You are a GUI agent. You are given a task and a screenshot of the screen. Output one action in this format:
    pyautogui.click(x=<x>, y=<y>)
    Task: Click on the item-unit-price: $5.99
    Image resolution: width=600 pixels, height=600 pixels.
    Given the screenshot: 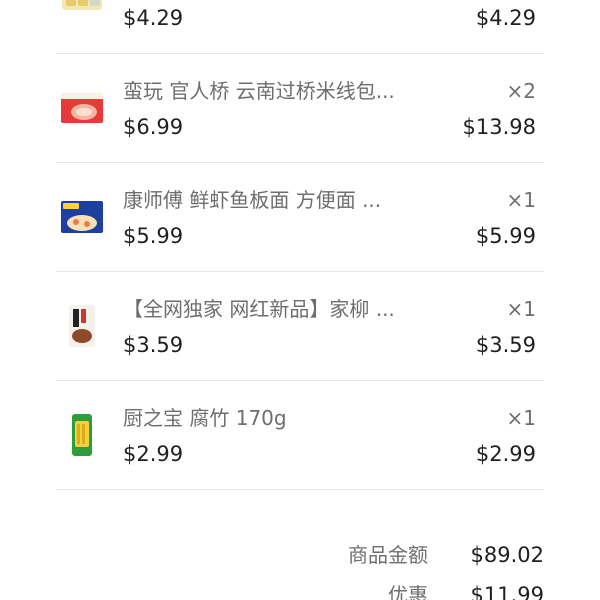 What is the action you would take?
    pyautogui.click(x=153, y=236)
    